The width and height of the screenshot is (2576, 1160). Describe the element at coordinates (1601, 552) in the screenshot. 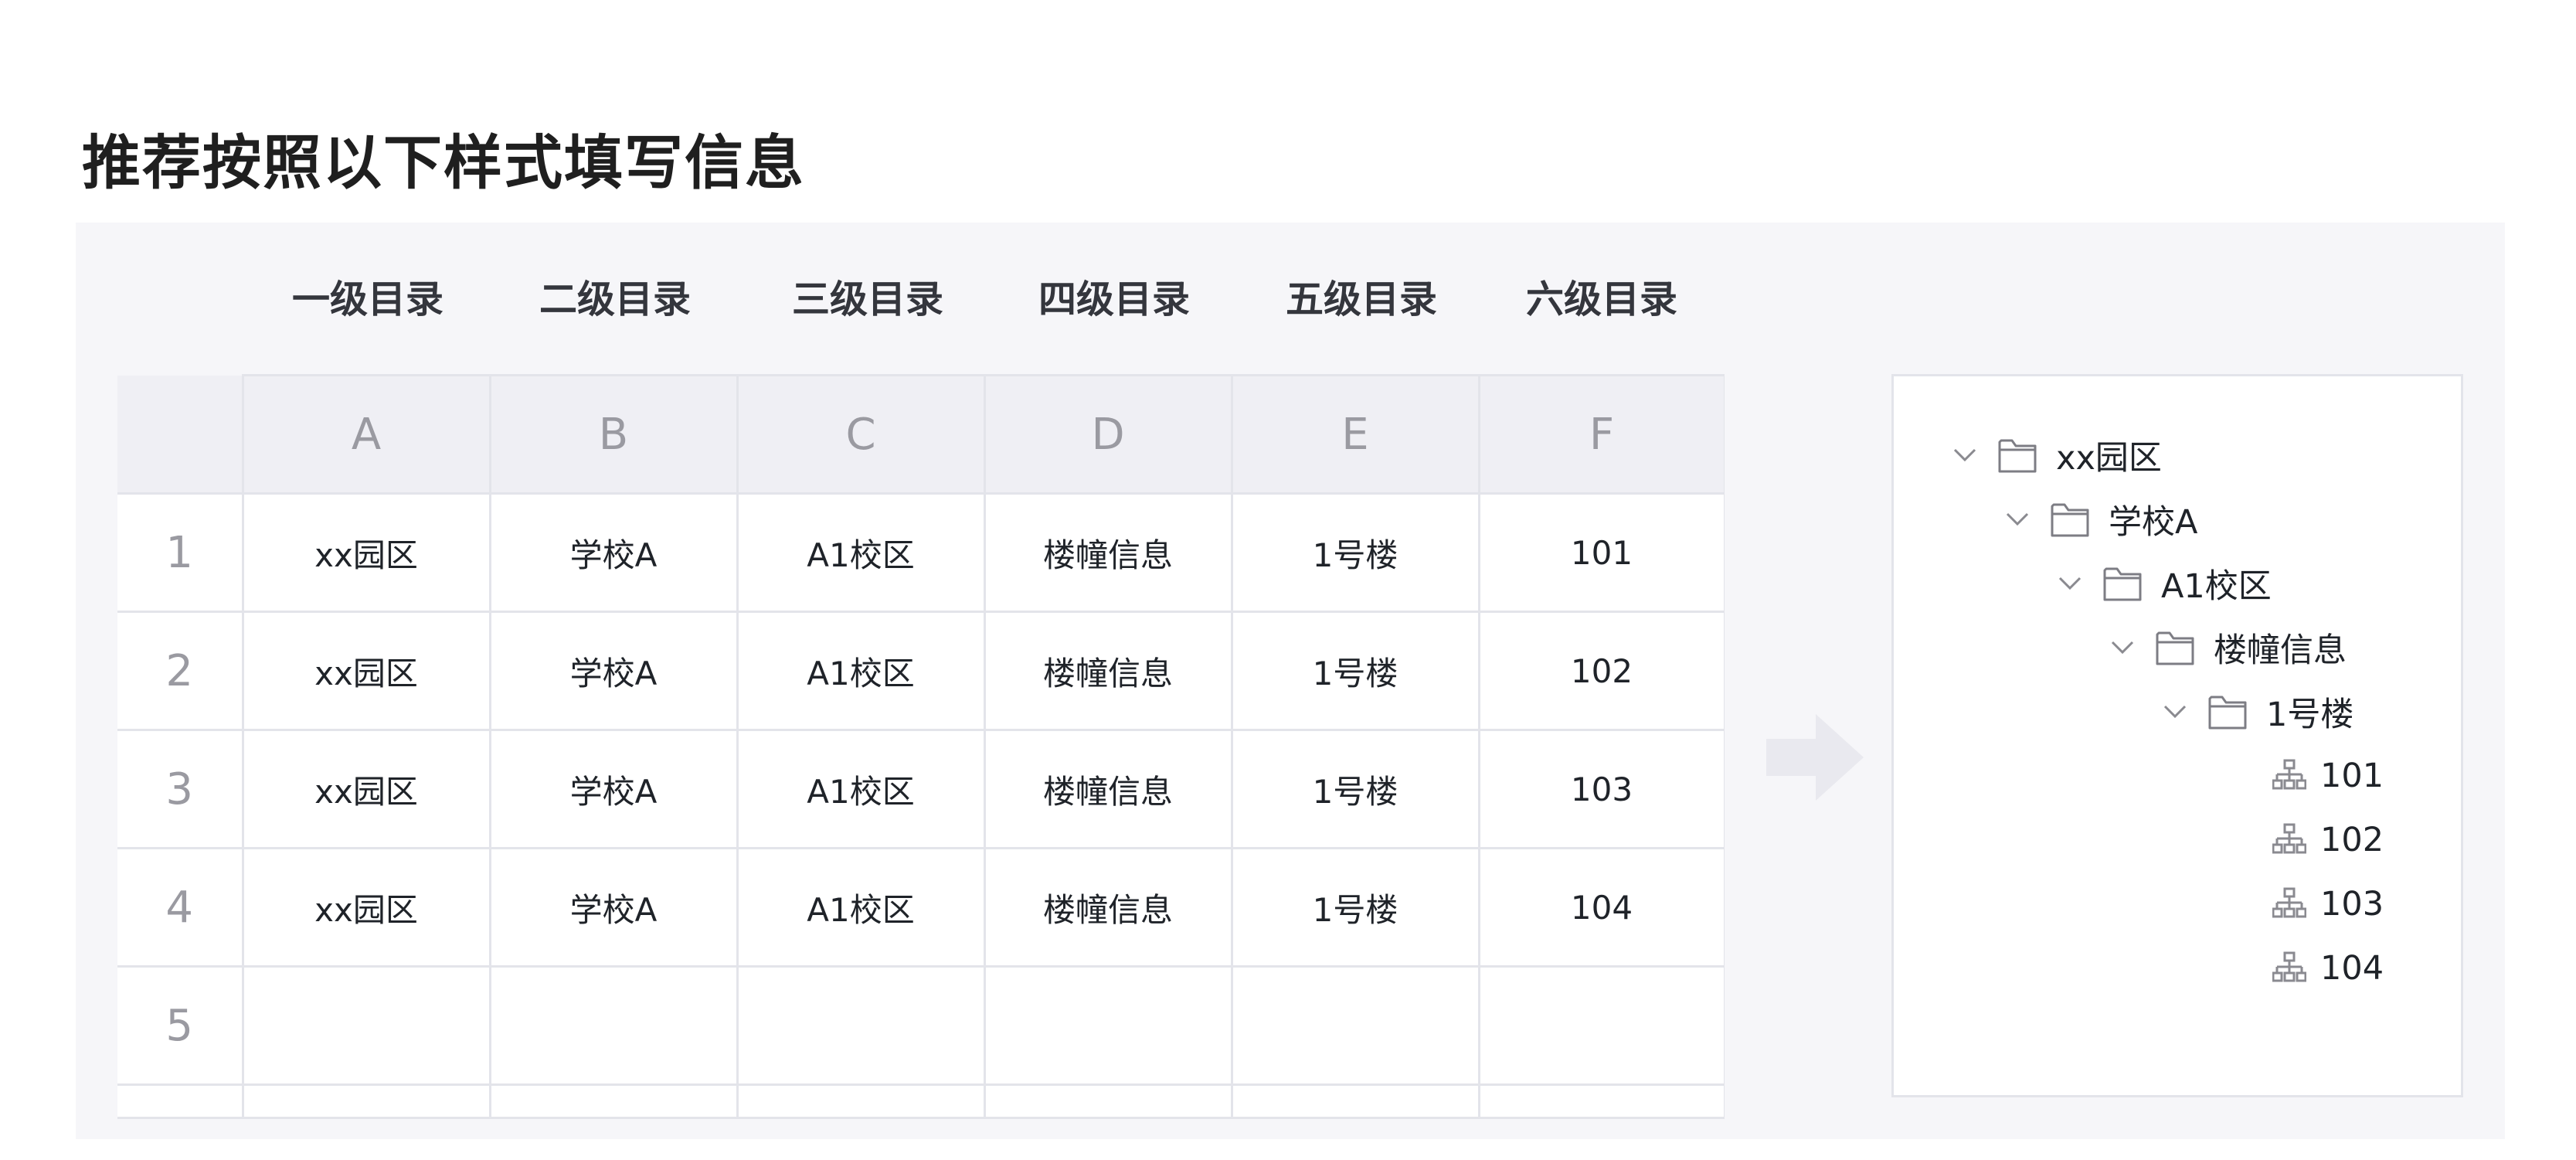

I see `cell: 101` at that location.